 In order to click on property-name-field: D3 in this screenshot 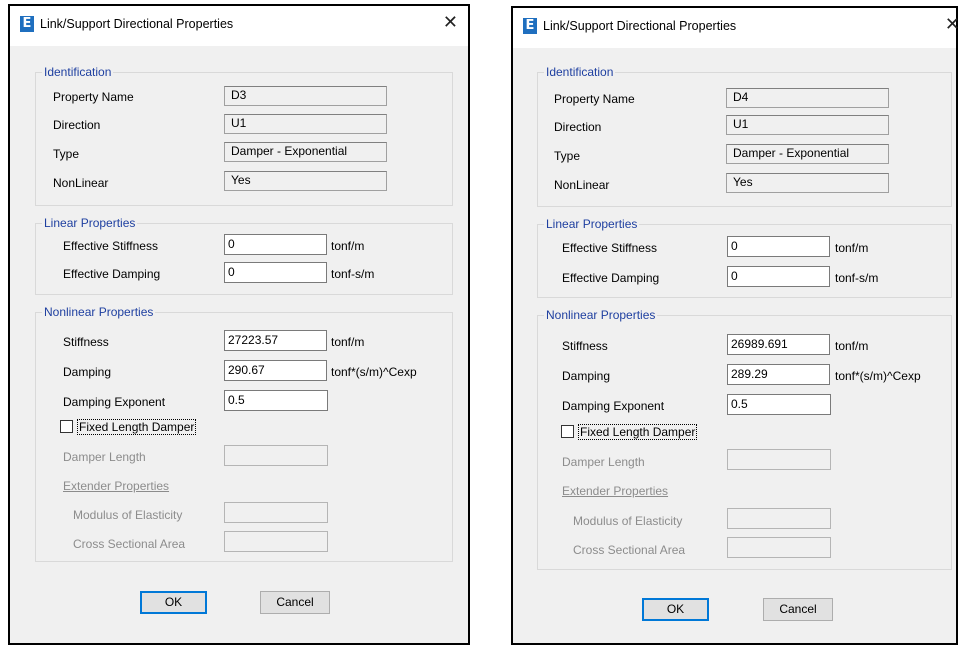, I will do `click(305, 96)`.